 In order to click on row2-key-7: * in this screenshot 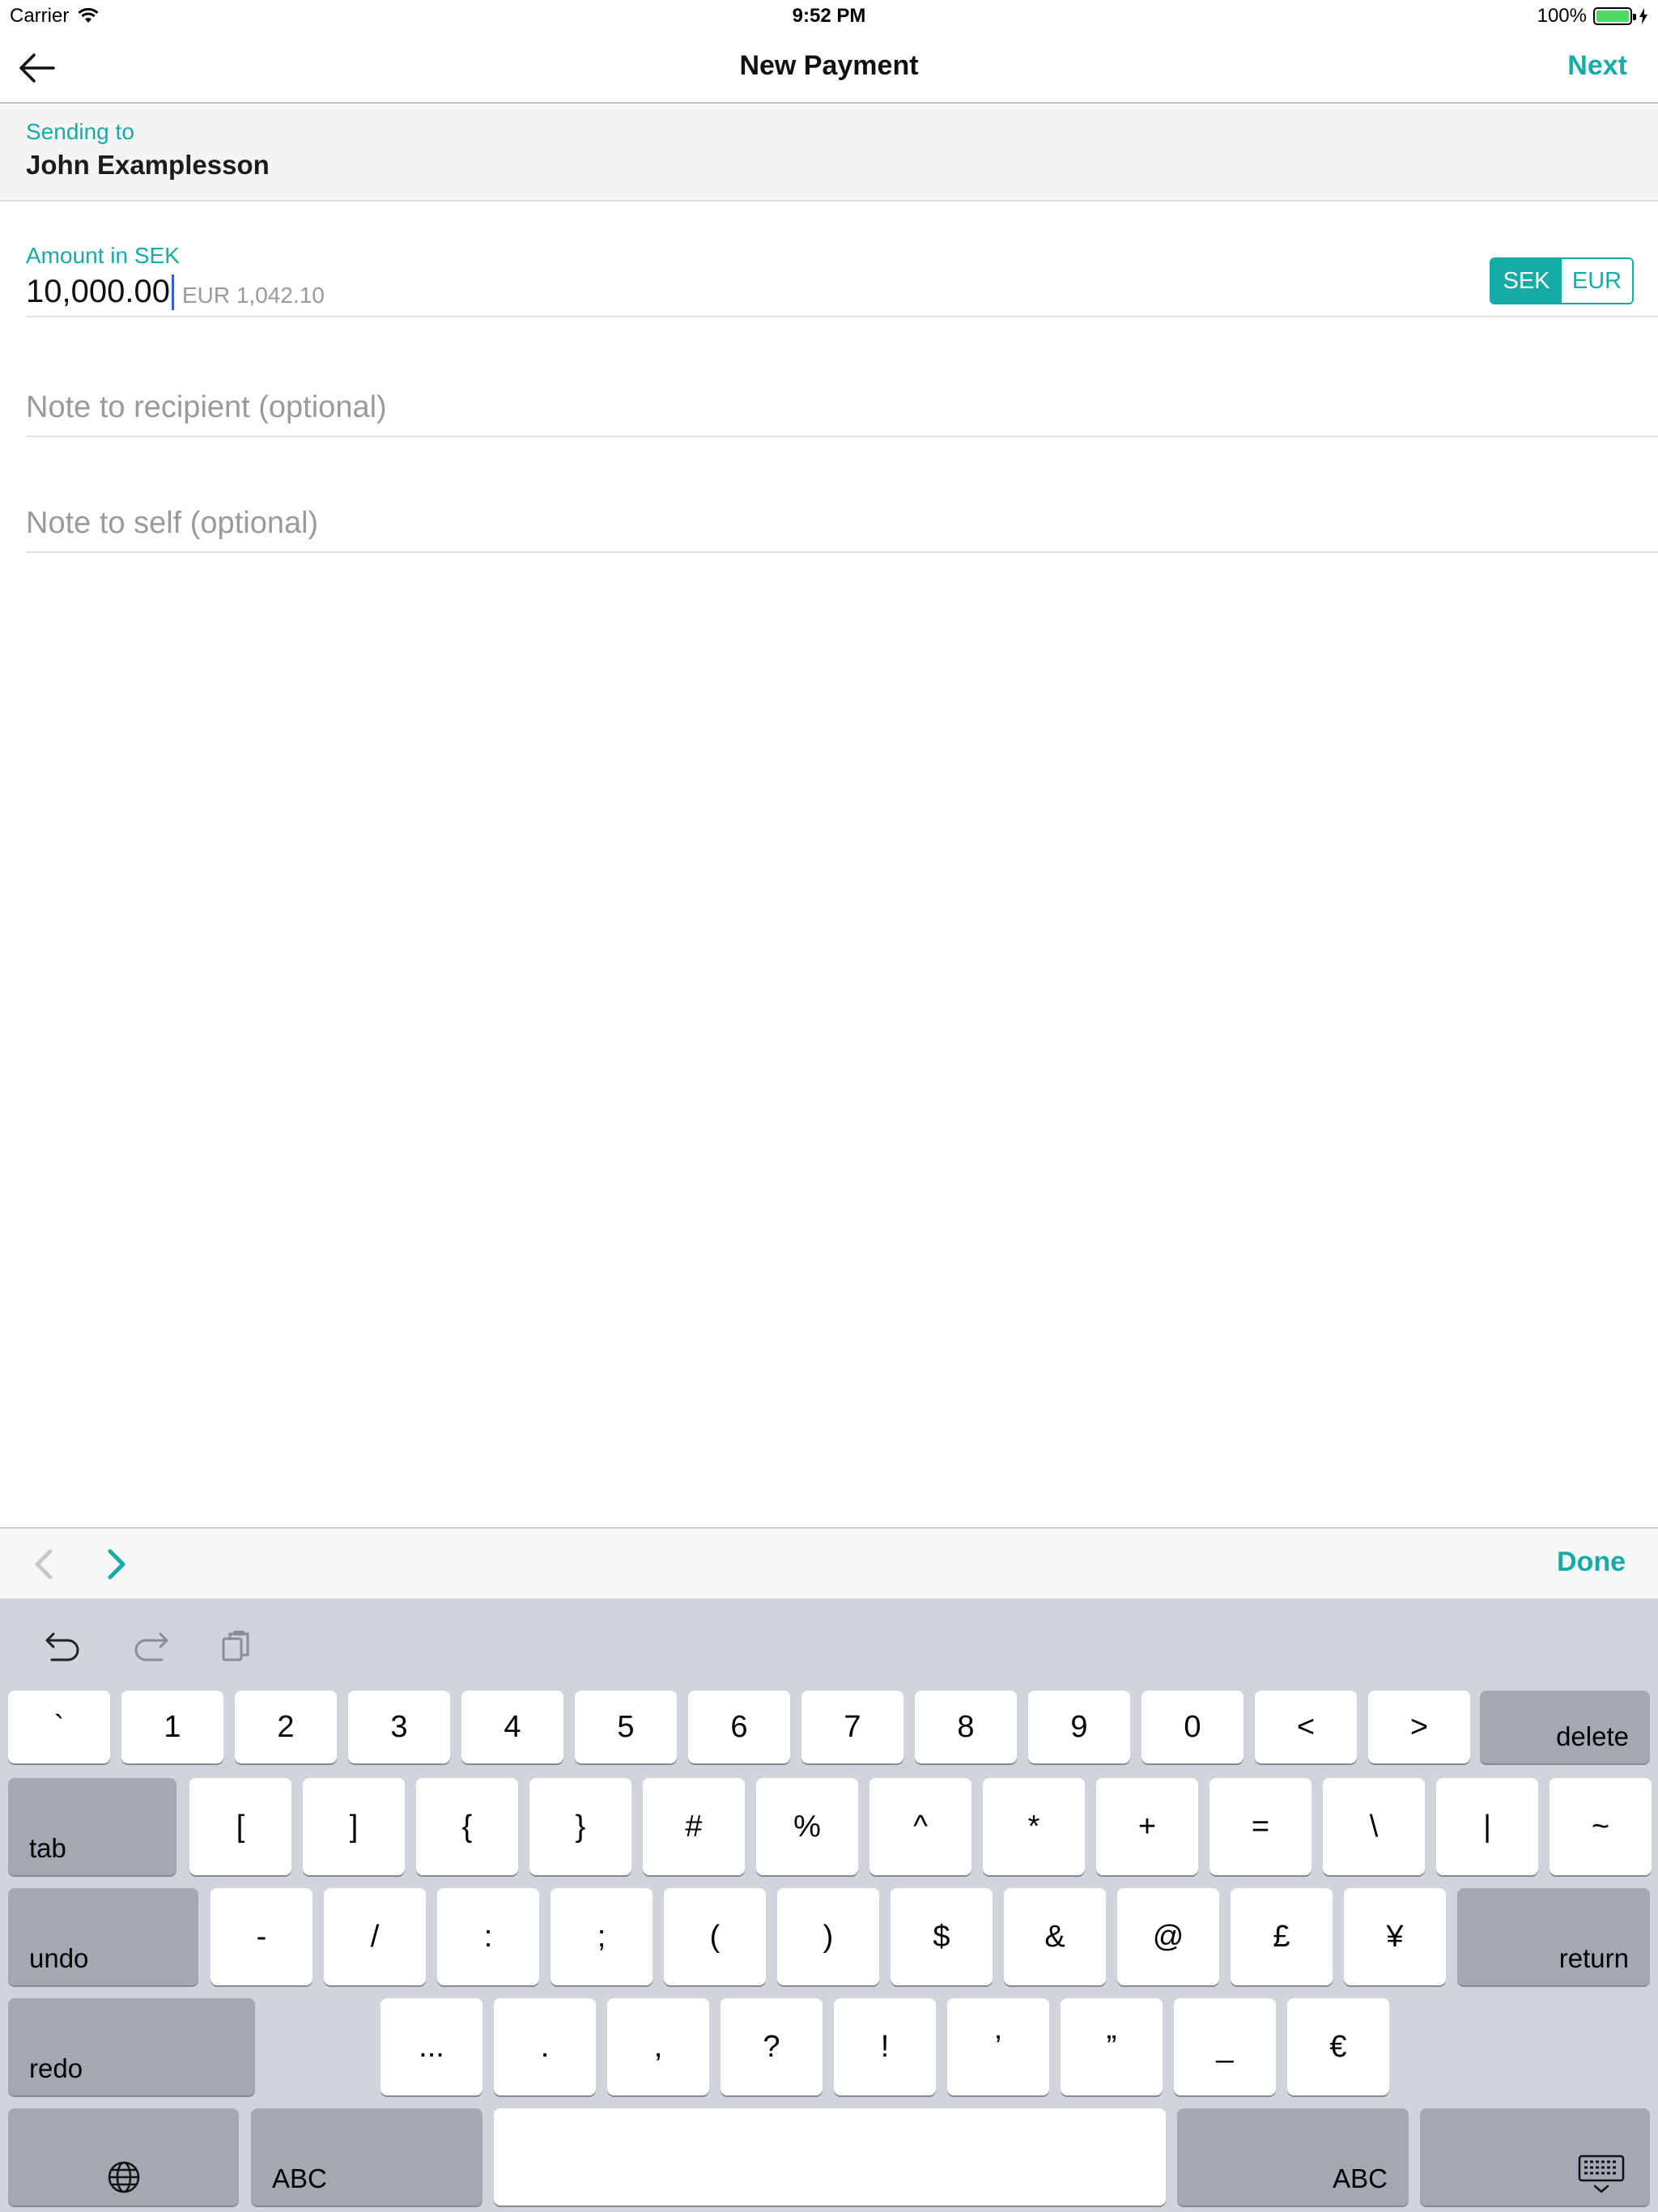, I will do `click(1034, 1827)`.